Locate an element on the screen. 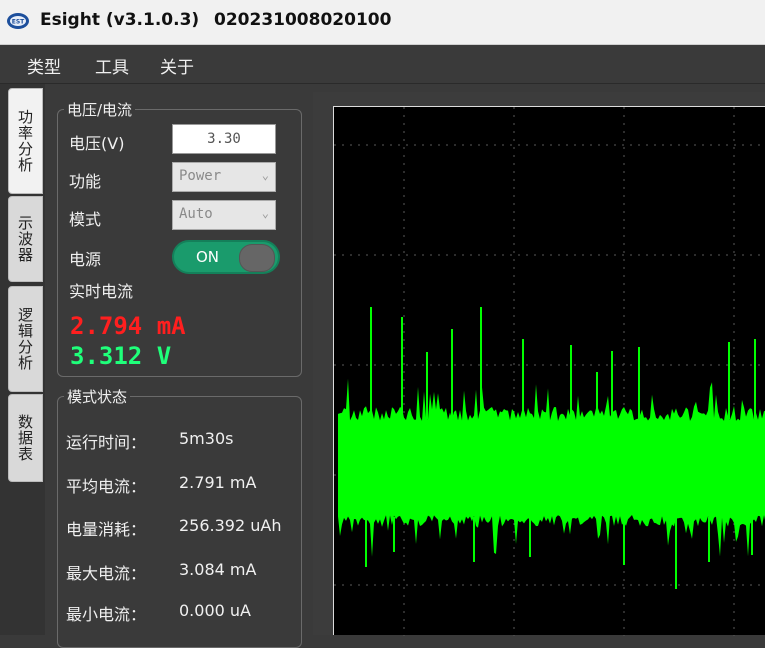 The height and width of the screenshot is (648, 765). voltage-label: 电压(V) is located at coordinates (97, 143).